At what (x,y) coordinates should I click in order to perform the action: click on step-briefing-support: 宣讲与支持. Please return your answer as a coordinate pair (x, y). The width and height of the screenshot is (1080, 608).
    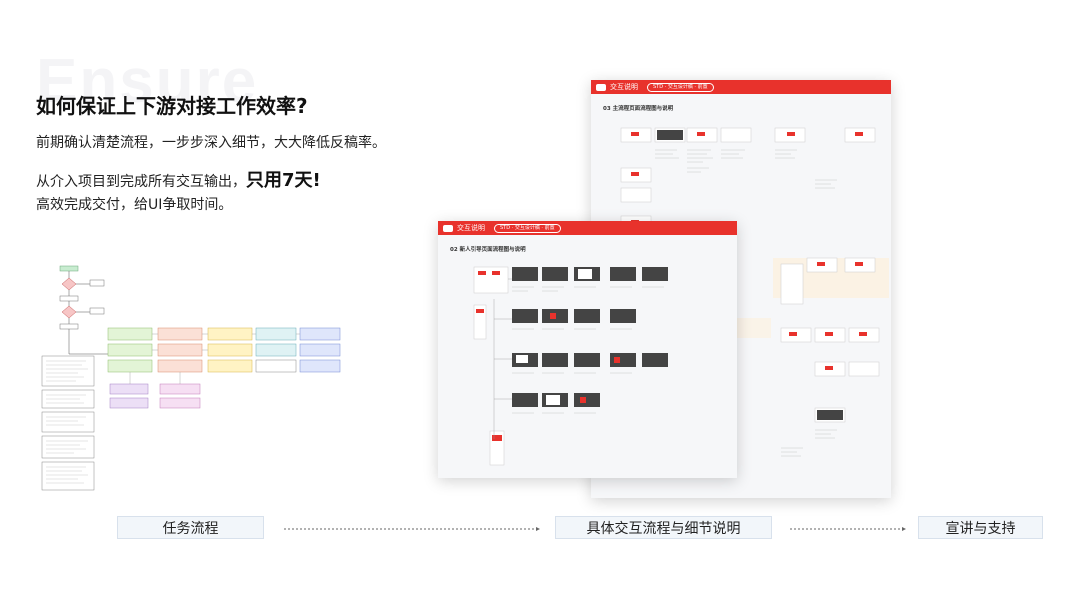
    Looking at the image, I should click on (980, 527).